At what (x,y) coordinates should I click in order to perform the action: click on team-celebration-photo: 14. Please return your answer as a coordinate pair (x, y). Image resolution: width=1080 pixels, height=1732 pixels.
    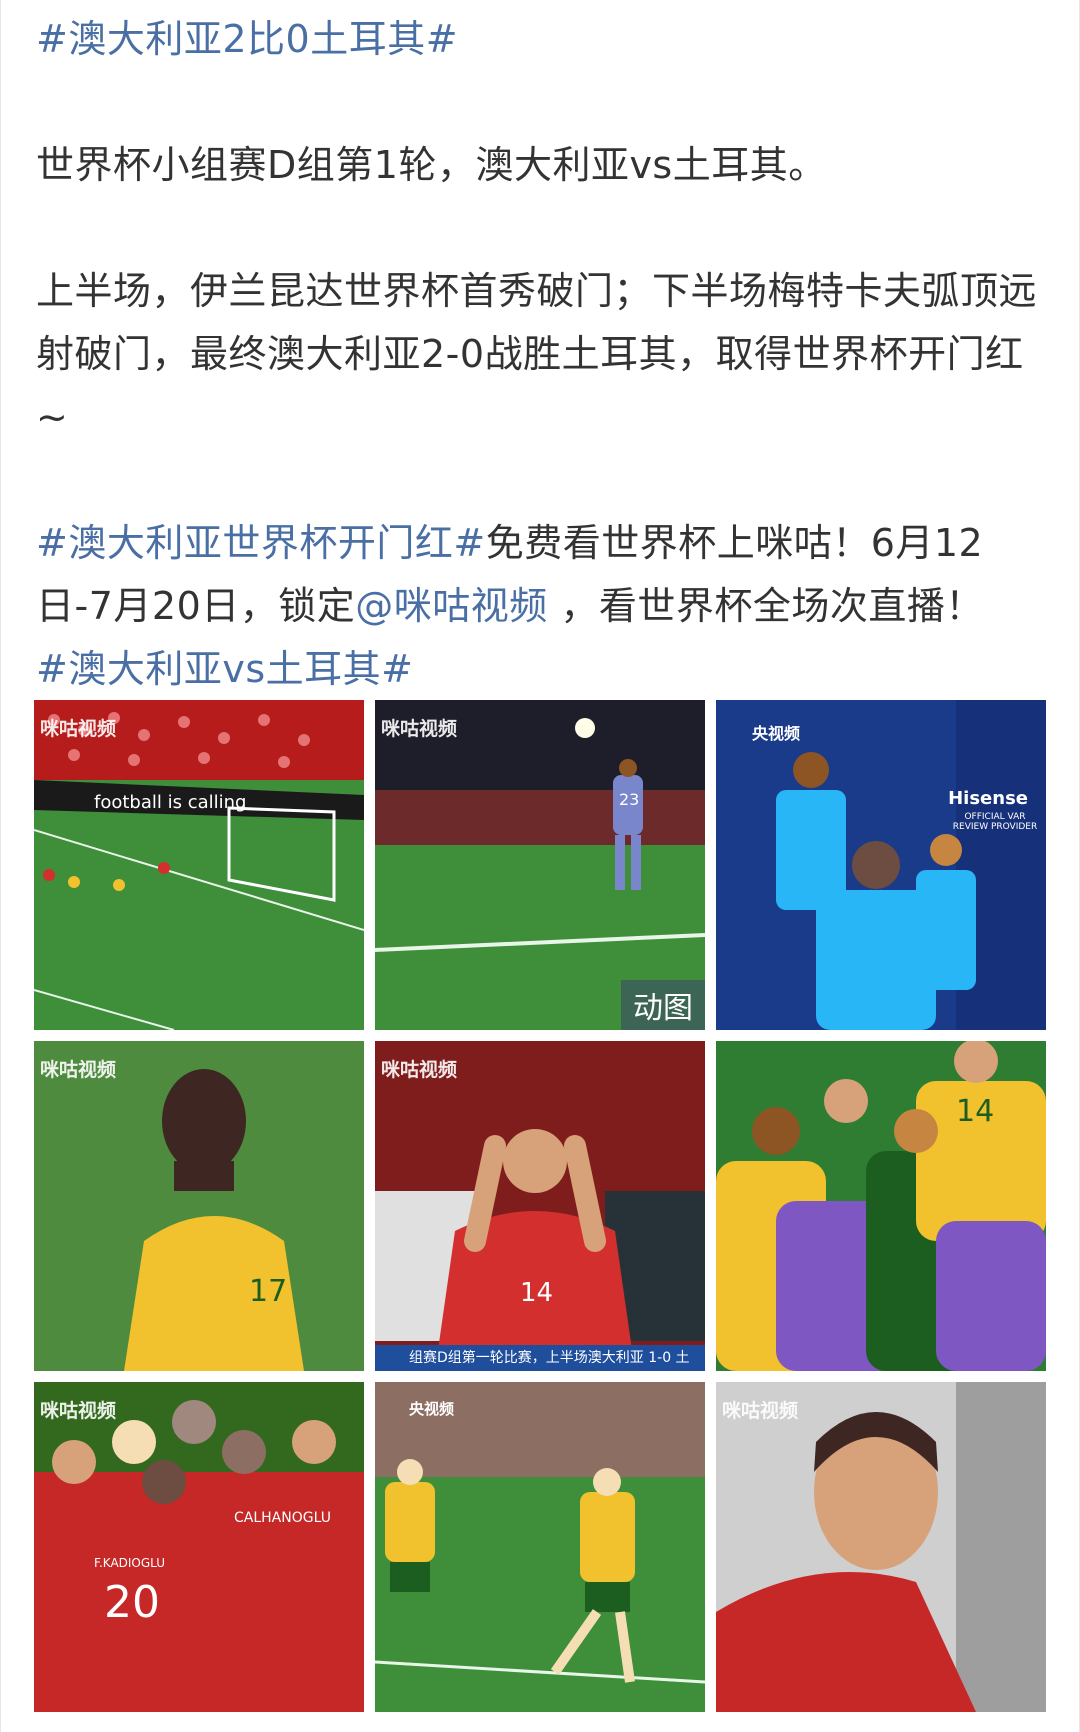
    Looking at the image, I should click on (881, 1206).